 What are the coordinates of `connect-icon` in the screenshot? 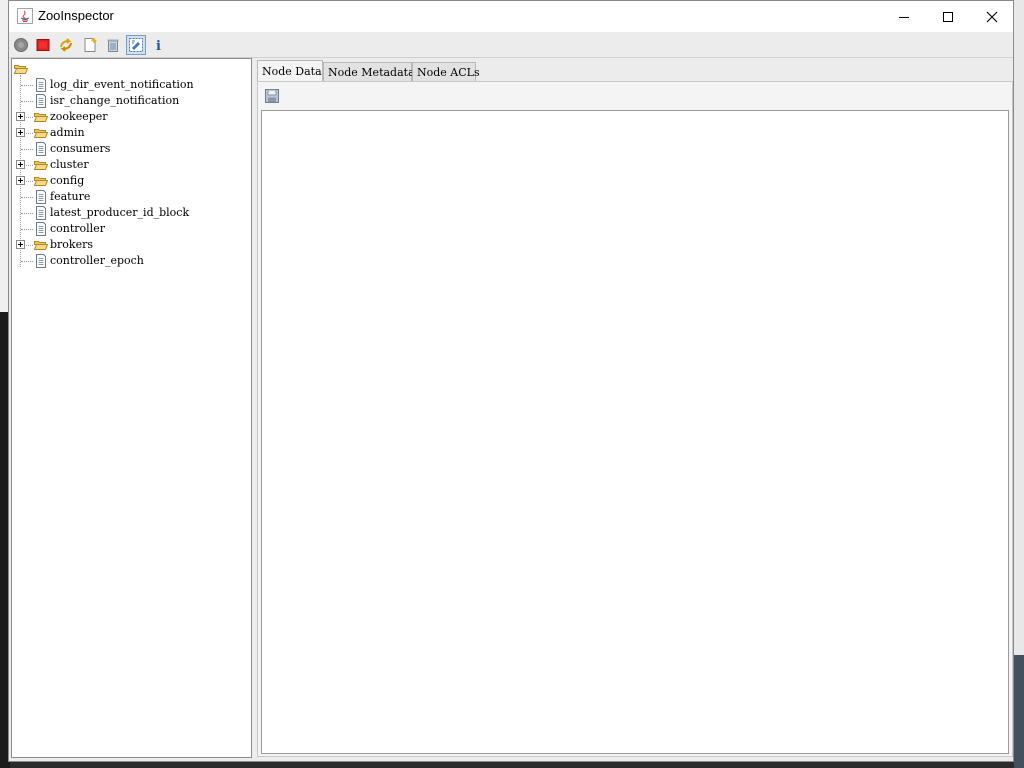 It's located at (21, 45).